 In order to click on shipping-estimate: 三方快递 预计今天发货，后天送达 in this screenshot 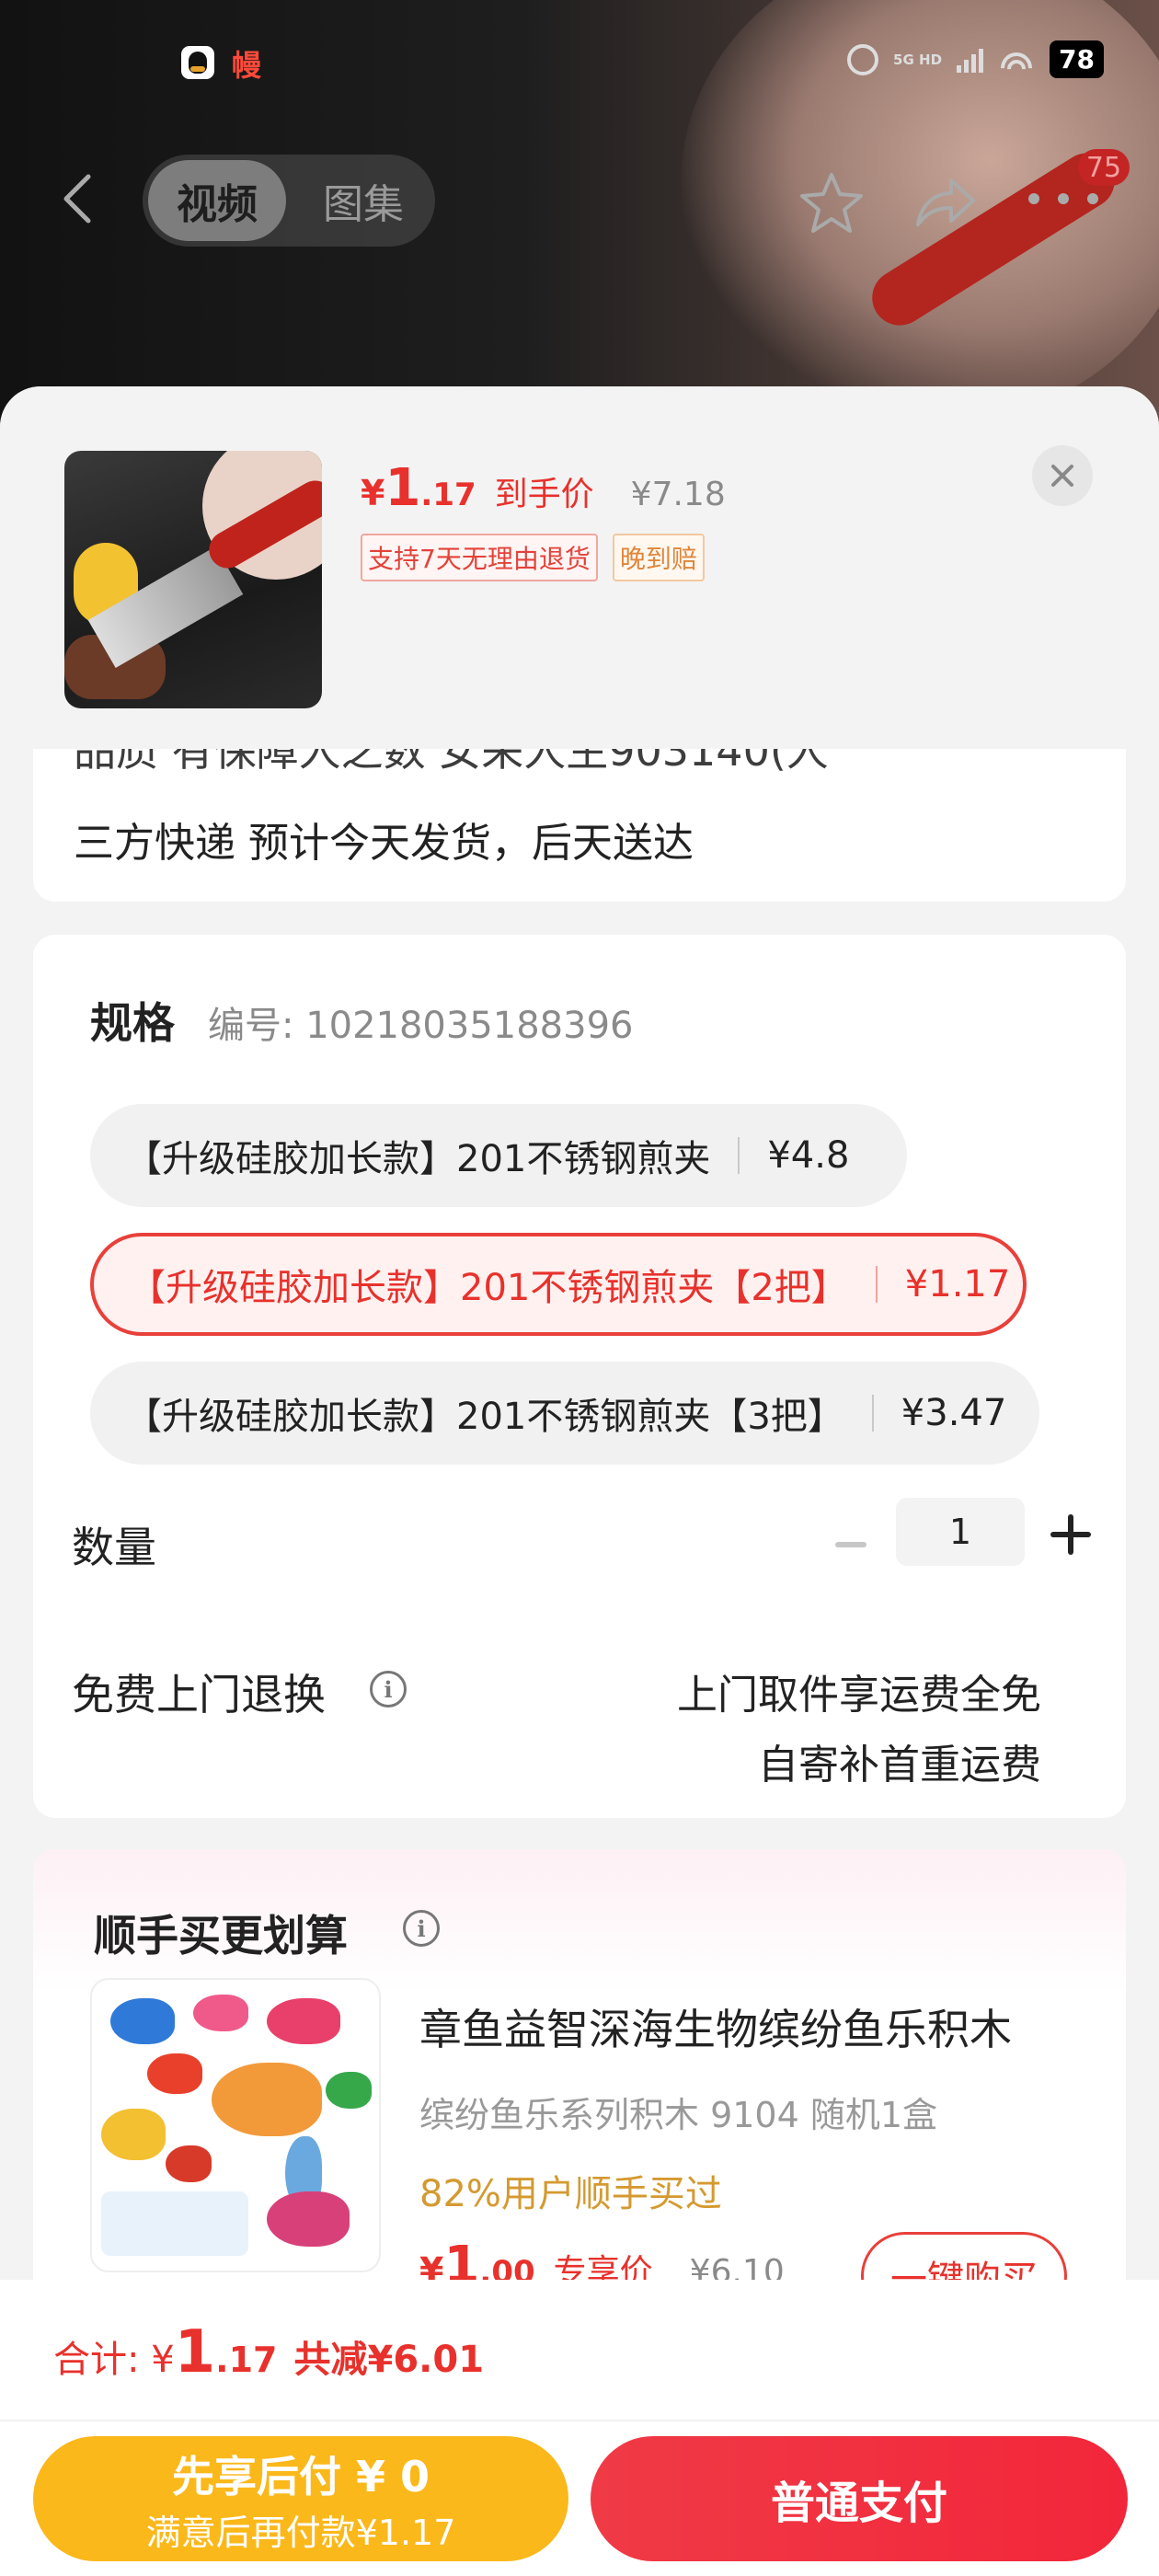, I will do `click(384, 843)`.